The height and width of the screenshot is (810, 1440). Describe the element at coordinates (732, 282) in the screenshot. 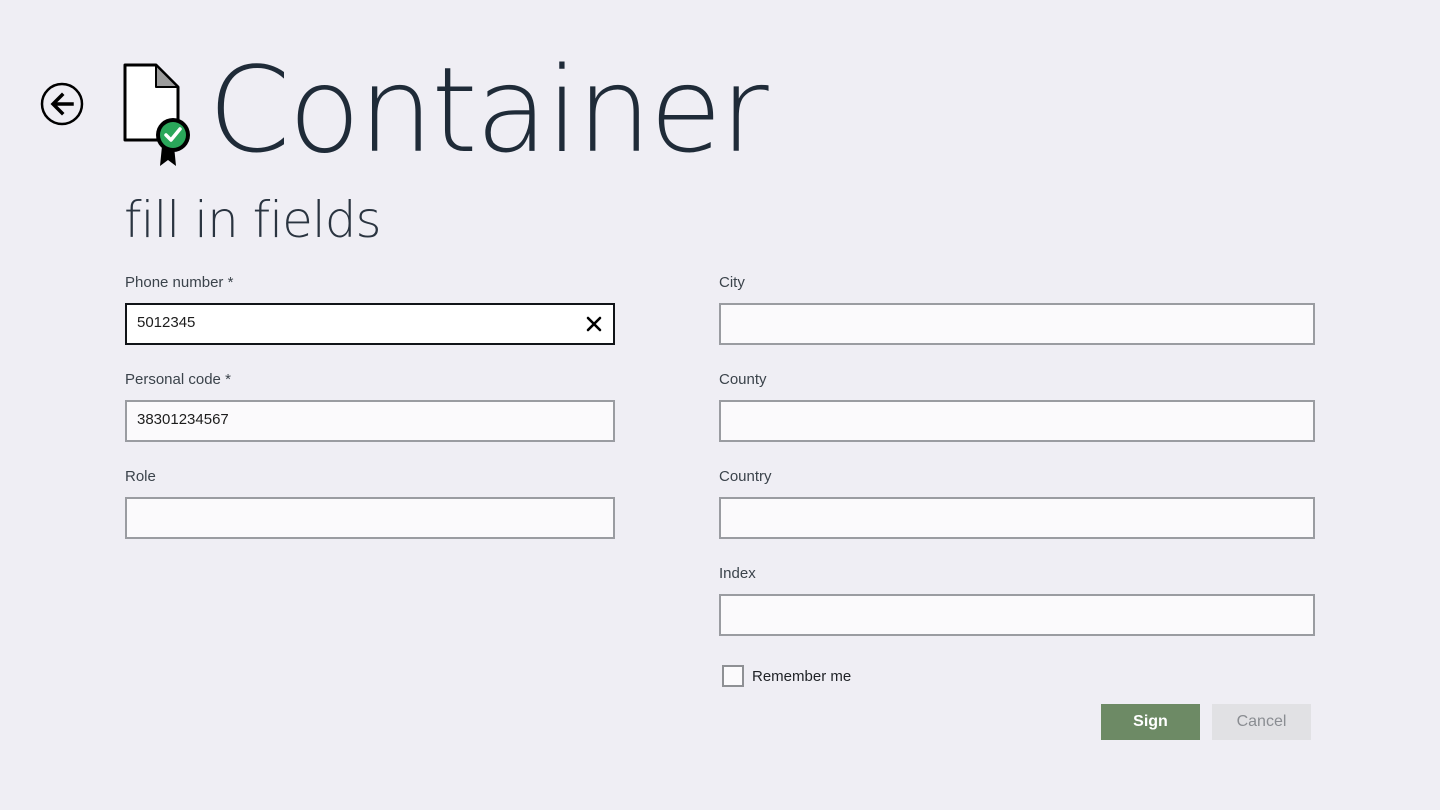

I see `city-label: City` at that location.